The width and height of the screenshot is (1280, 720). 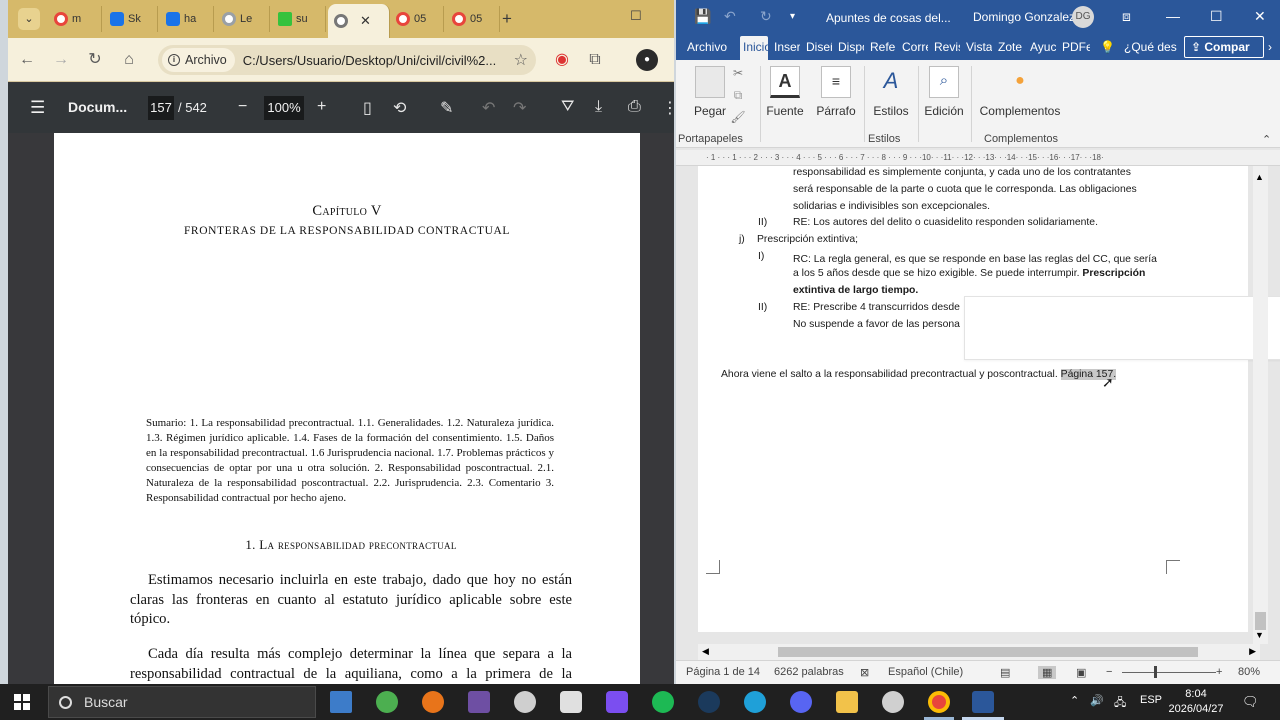 I want to click on browser-tab: Le, so click(x=243, y=19).